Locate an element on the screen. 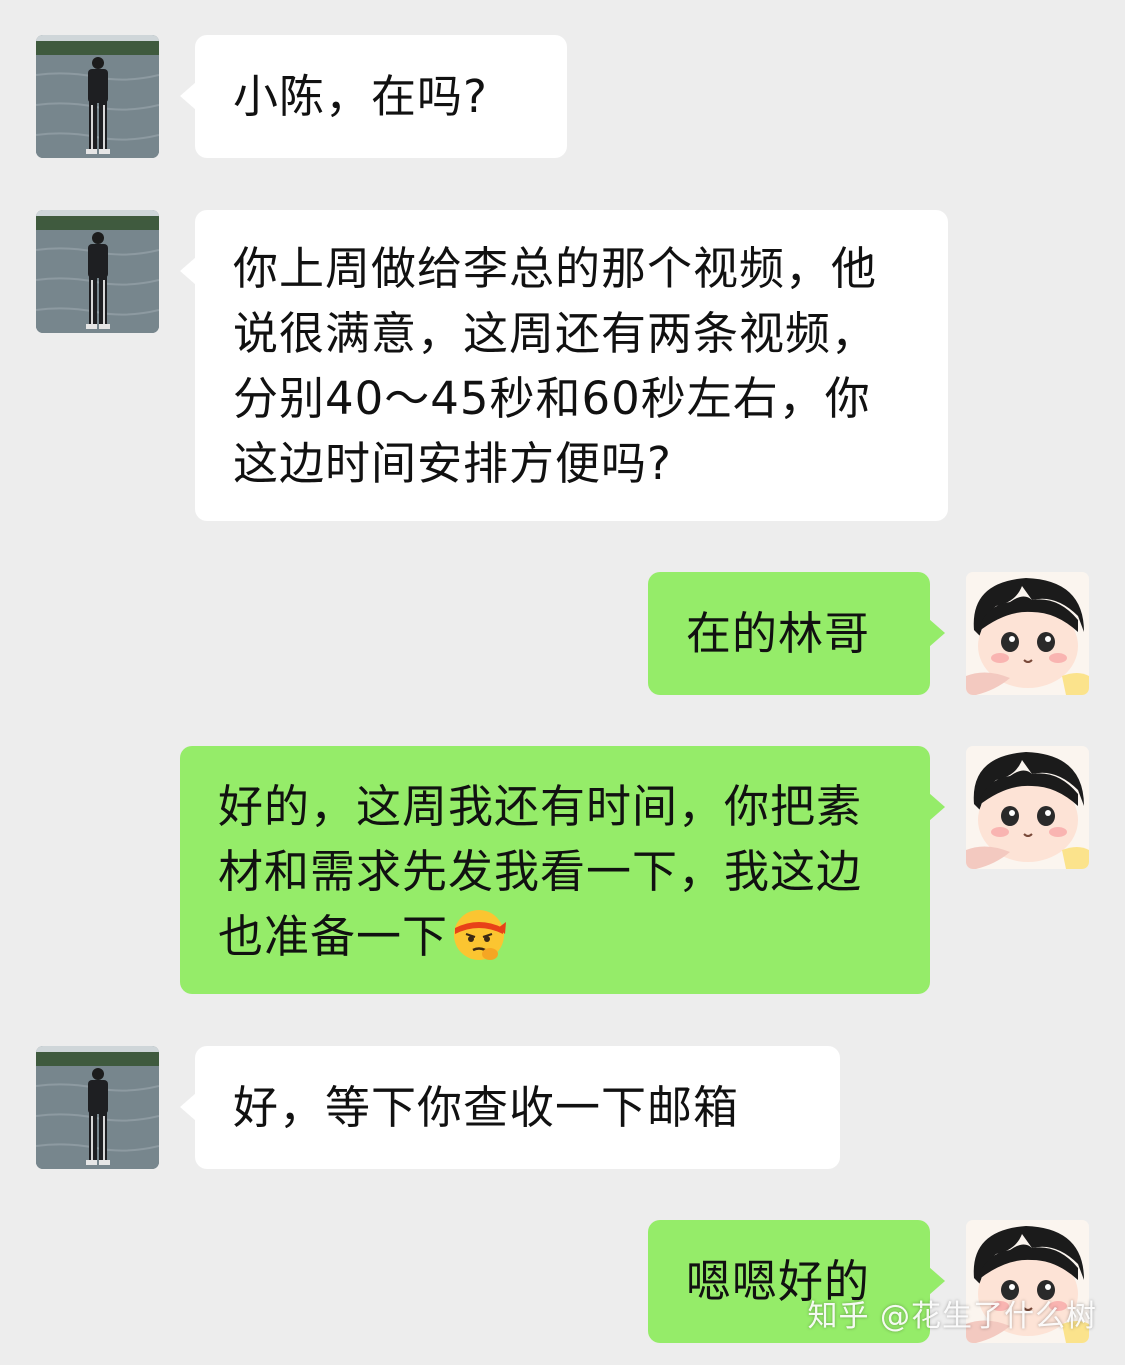  watermark: 知乎 @花生了什么树 is located at coordinates (952, 1316).